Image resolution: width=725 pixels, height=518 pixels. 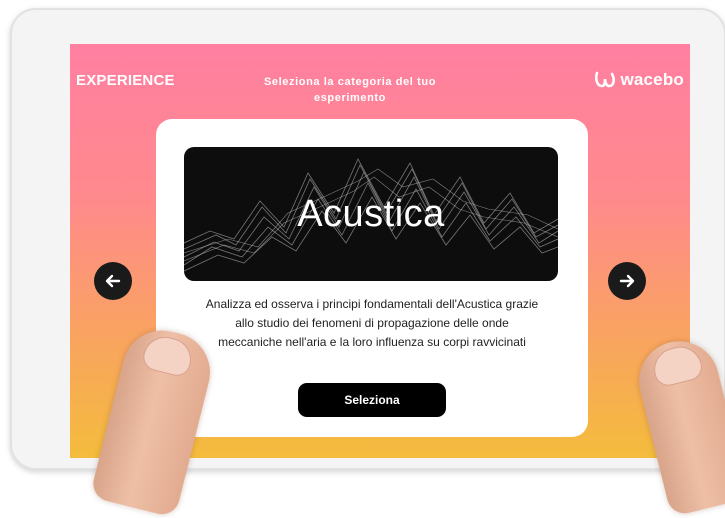 I want to click on previous-category-button, so click(x=113, y=281).